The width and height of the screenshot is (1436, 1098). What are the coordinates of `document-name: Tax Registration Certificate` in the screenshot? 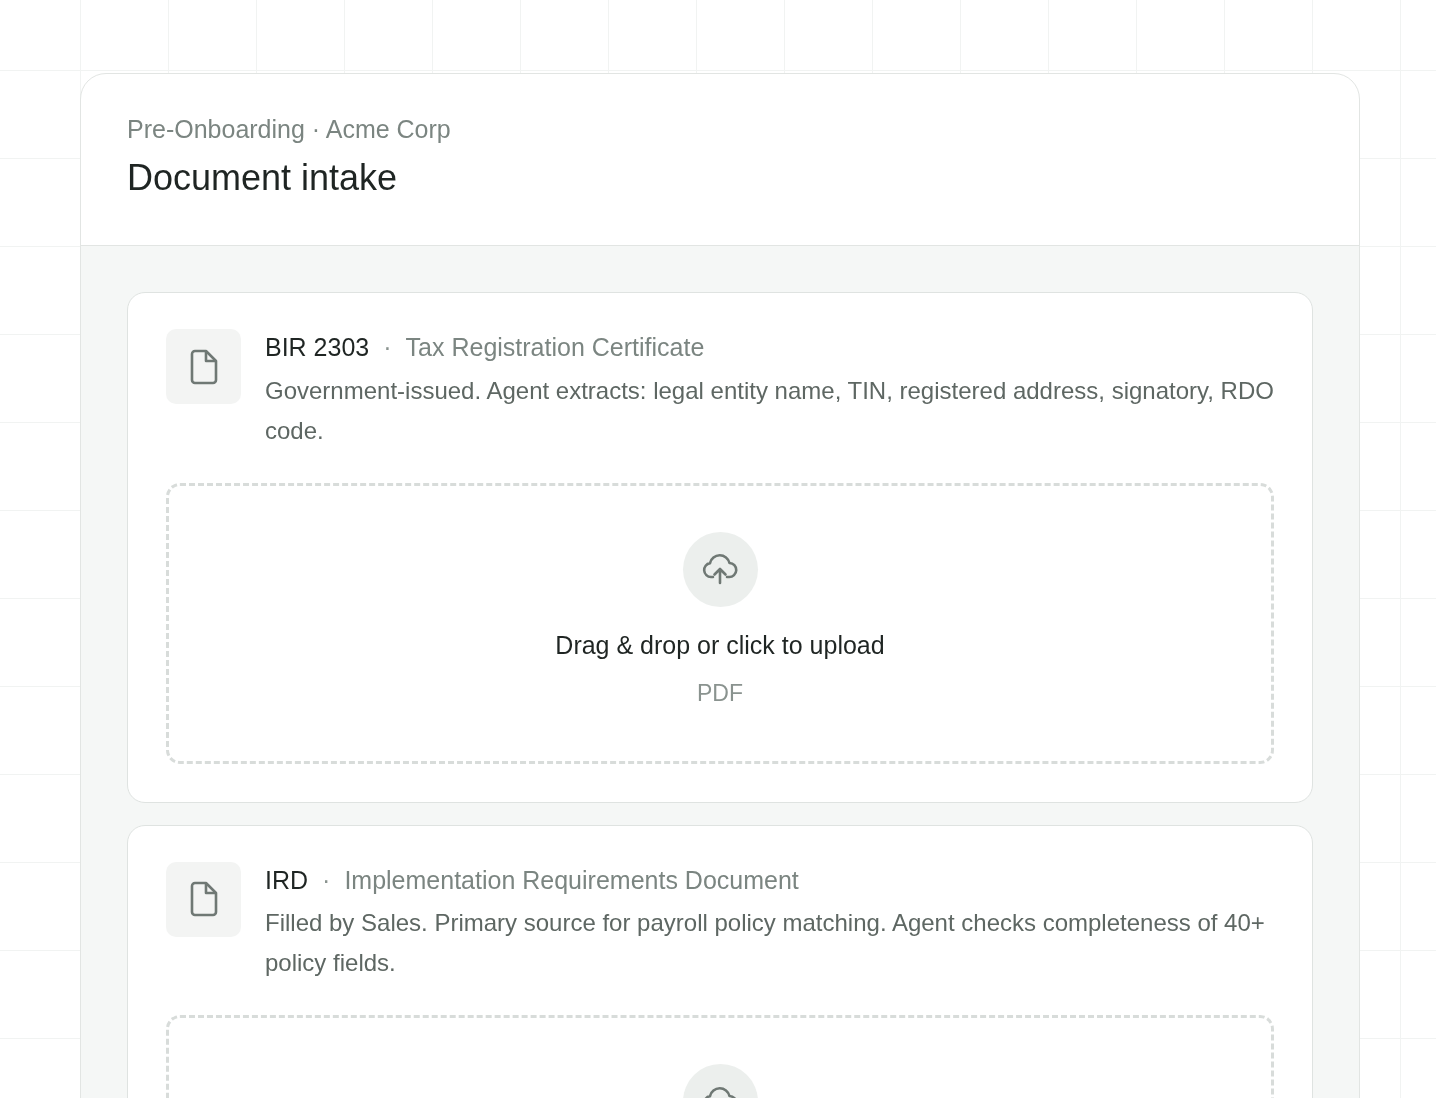 It's located at (555, 348).